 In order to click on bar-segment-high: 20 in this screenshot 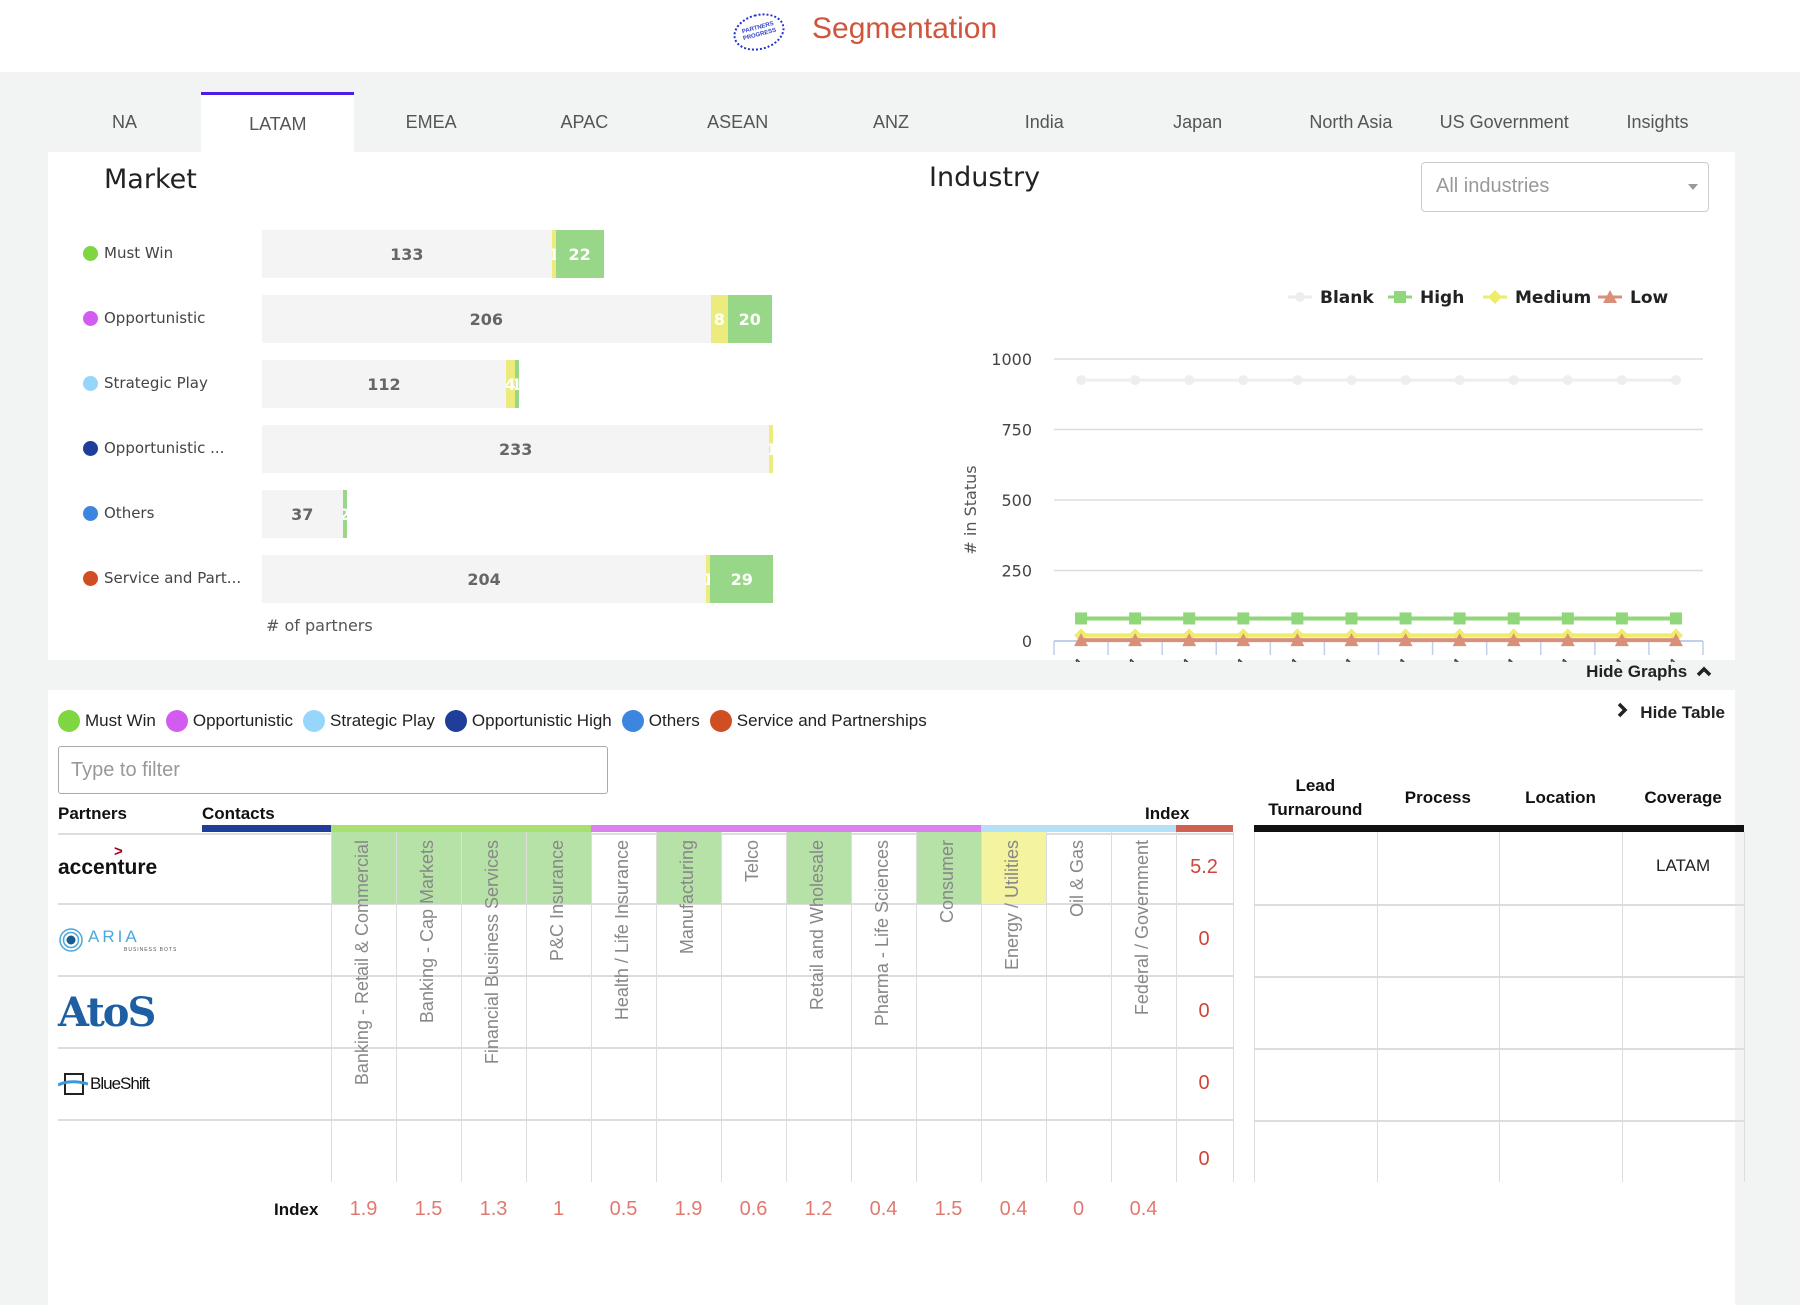, I will do `click(750, 319)`.